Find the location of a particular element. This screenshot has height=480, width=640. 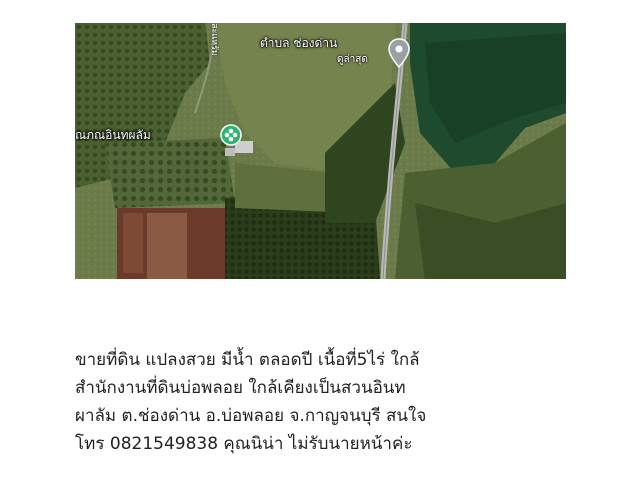

garden-flower-icon is located at coordinates (231, 135).